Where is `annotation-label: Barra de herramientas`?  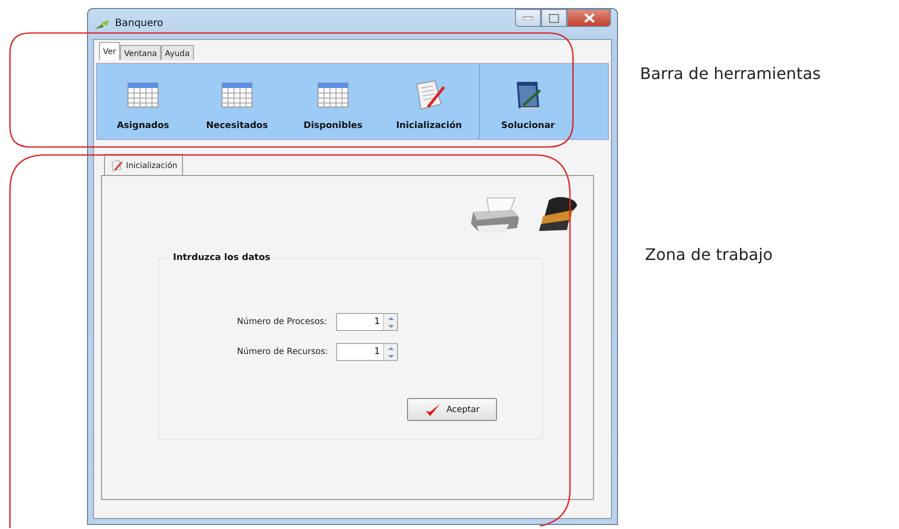 annotation-label: Barra de herramientas is located at coordinates (730, 73).